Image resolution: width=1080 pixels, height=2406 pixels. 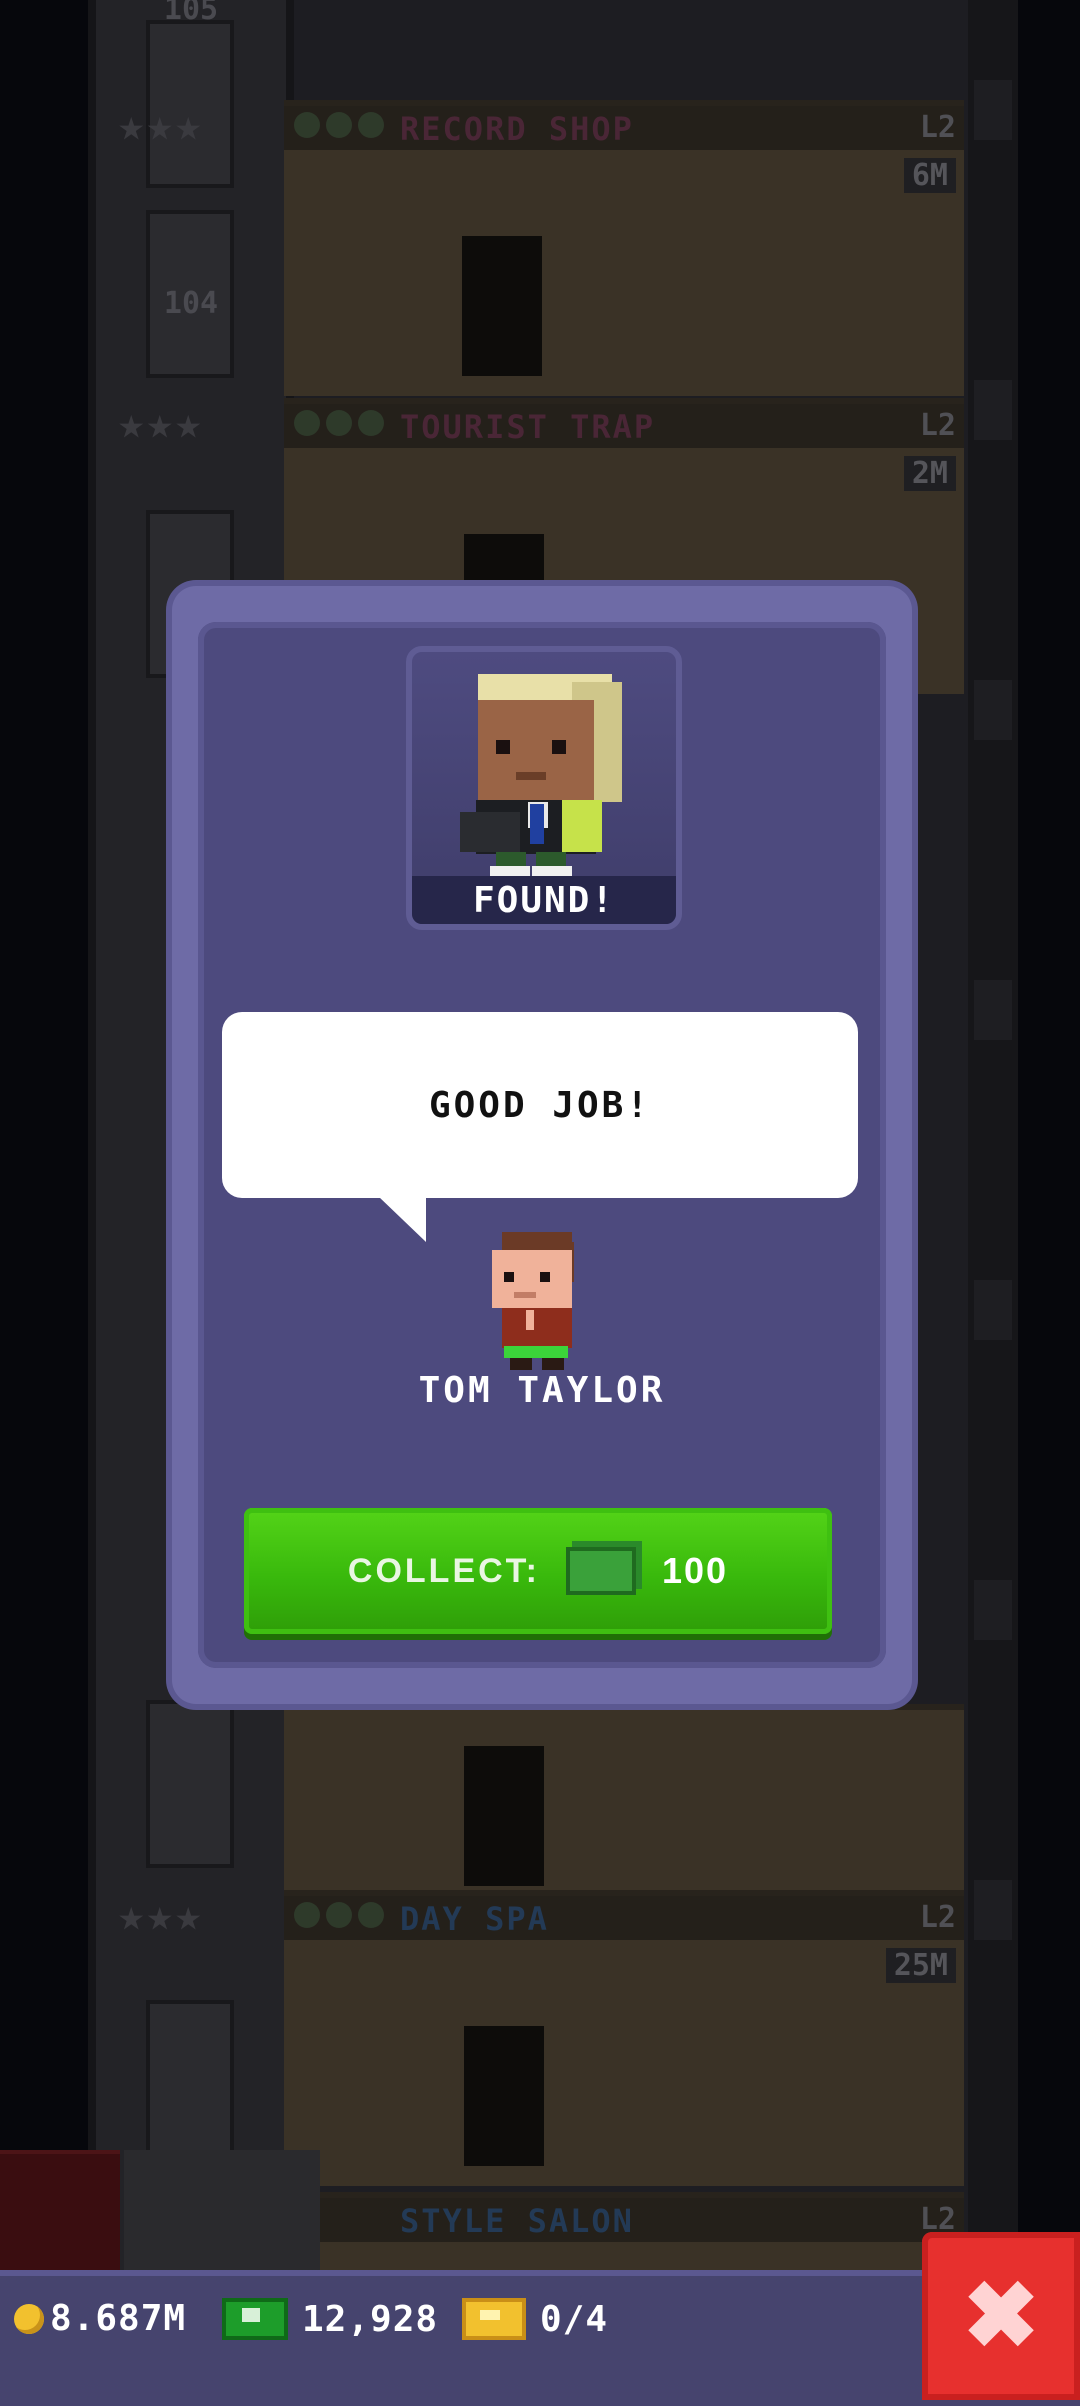 I want to click on coin-icon, so click(x=29, y=2318).